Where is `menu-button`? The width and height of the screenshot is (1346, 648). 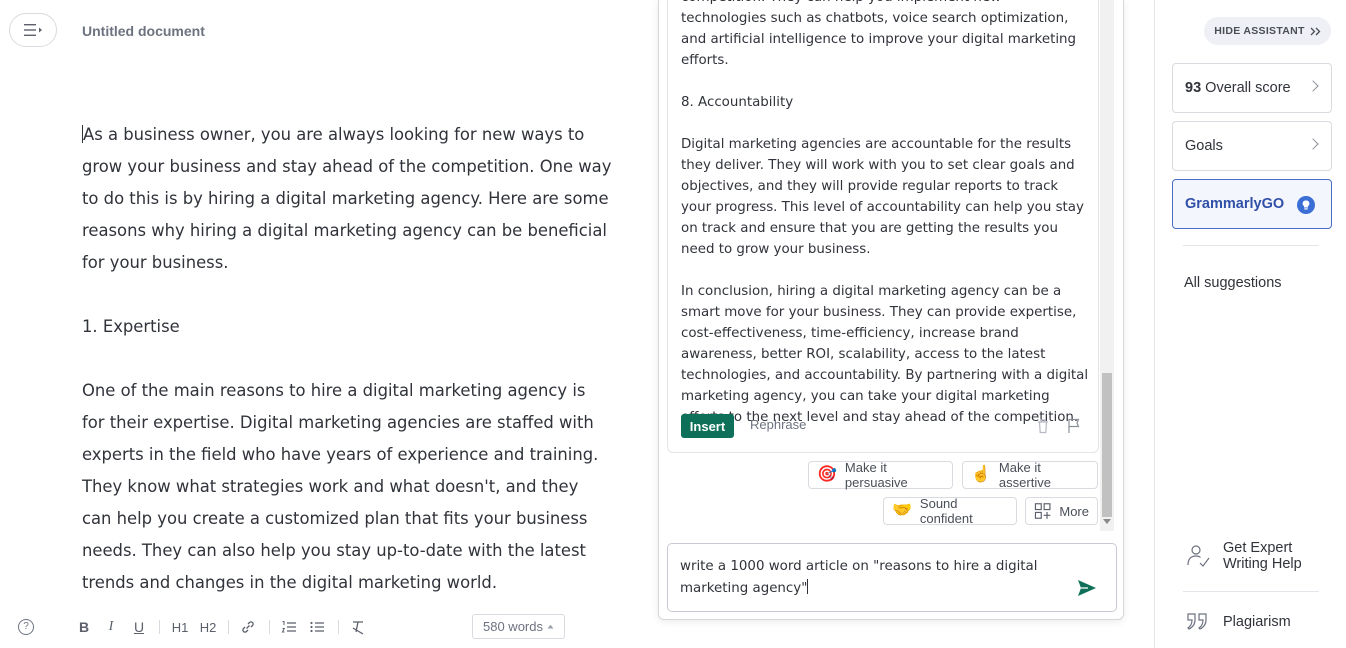 menu-button is located at coordinates (33, 30).